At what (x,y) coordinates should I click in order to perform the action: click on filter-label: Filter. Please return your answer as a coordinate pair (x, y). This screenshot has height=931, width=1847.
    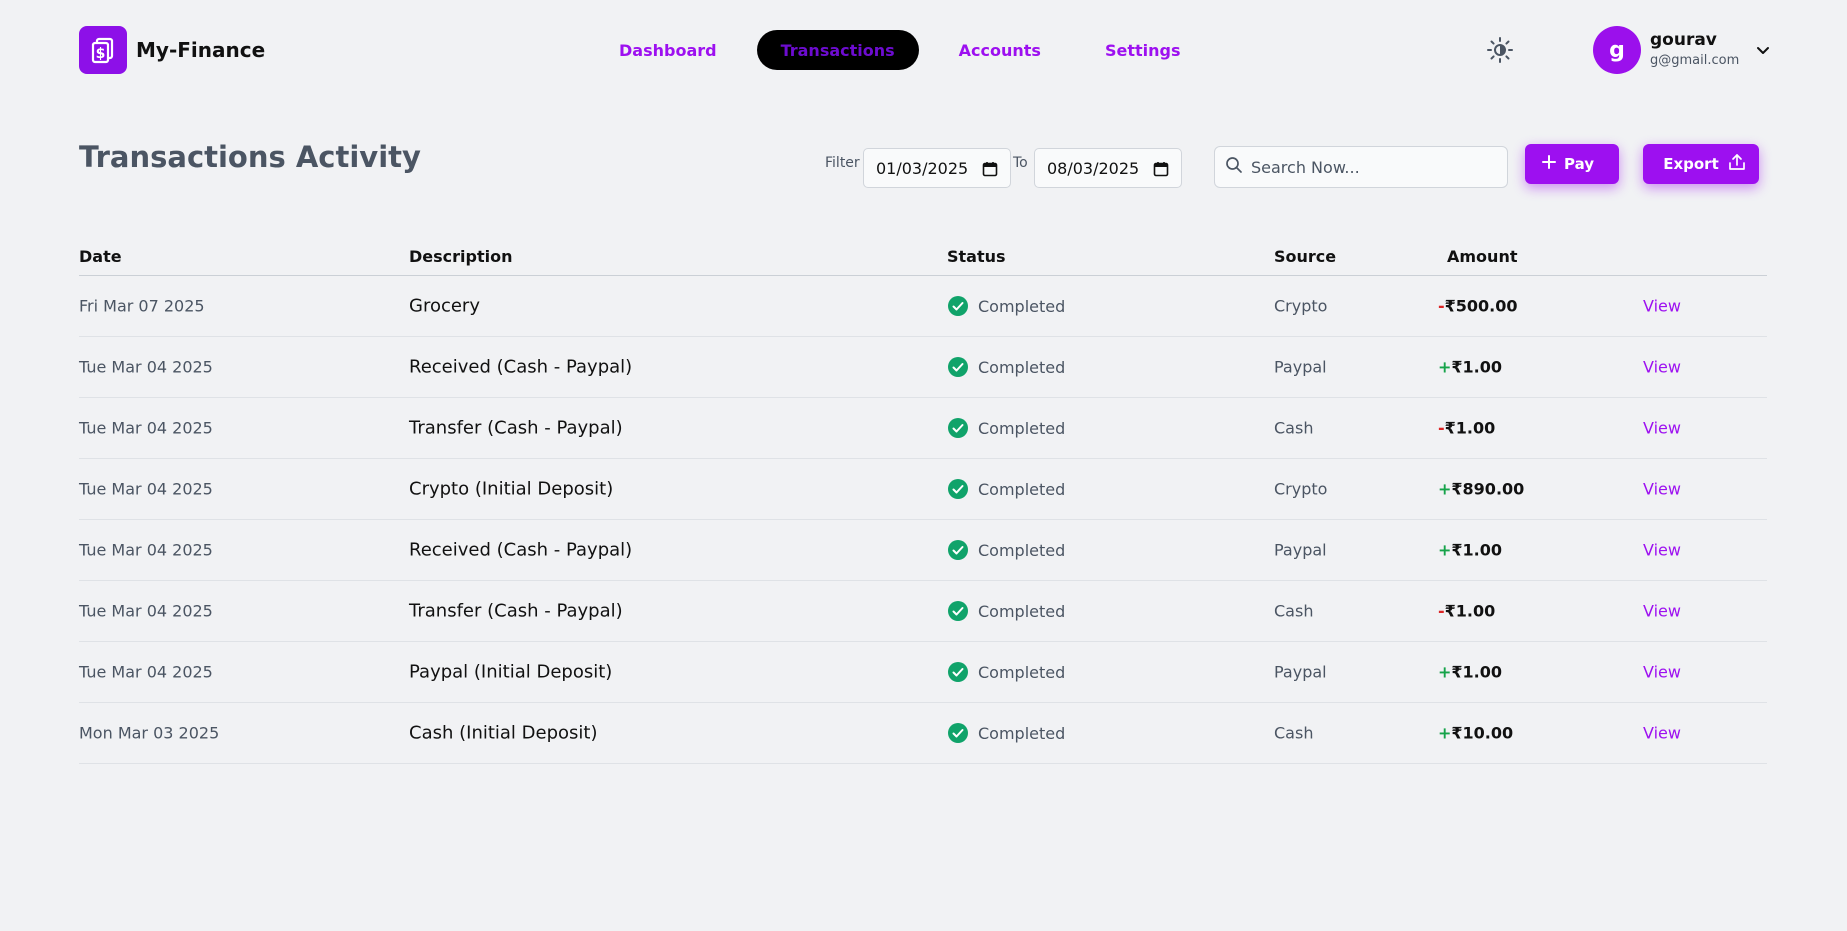
    Looking at the image, I should click on (842, 163).